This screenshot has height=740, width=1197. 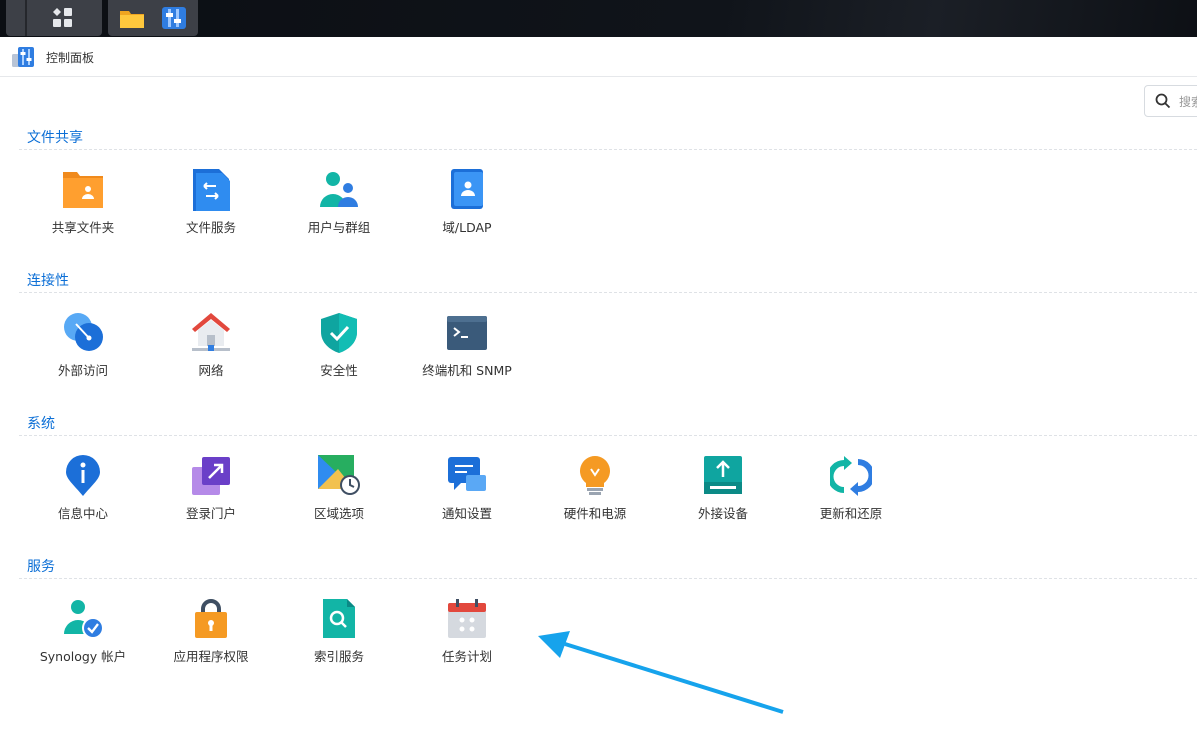 I want to click on item-hardware-power: 硬件和电源, so click(x=595, y=495).